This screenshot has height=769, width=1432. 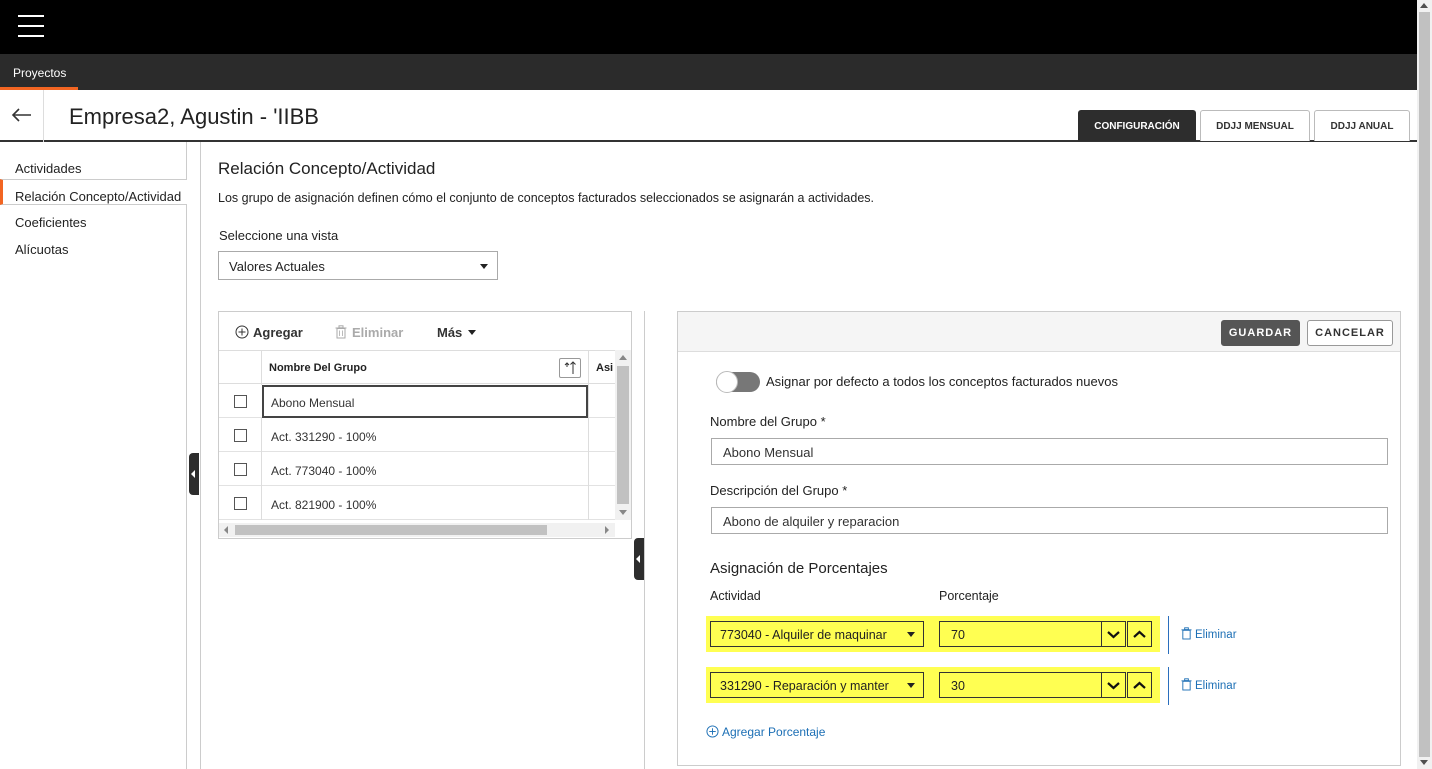 What do you see at coordinates (1362, 125) in the screenshot?
I see `tab-ddjj-anual: DDJJ ANUAL` at bounding box center [1362, 125].